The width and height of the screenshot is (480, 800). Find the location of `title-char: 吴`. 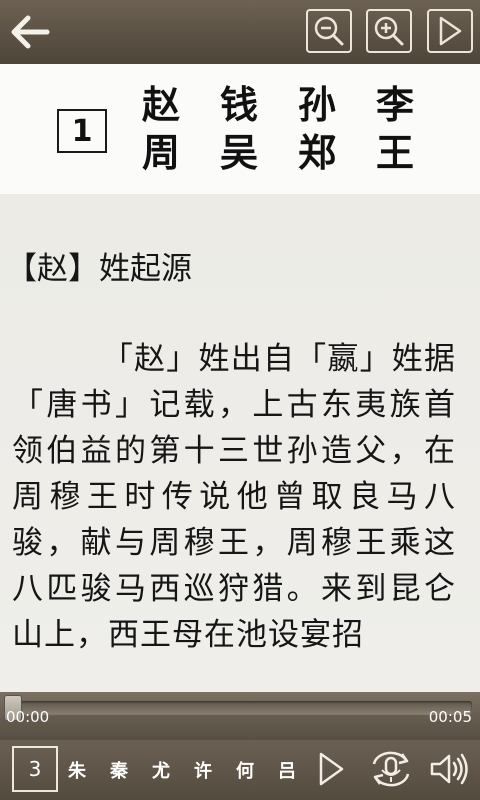

title-char: 吴 is located at coordinates (238, 153).